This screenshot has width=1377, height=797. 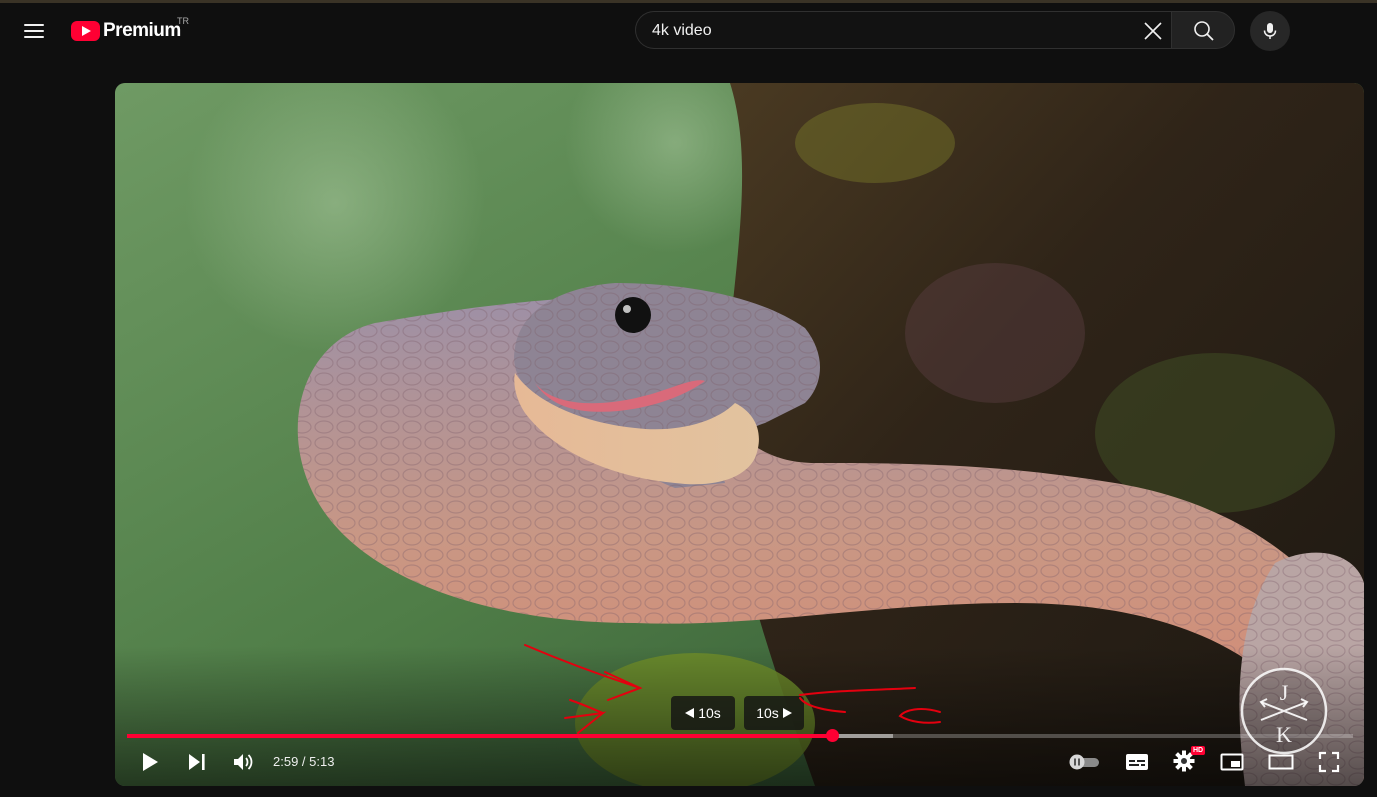 What do you see at coordinates (1284, 711) in the screenshot?
I see `channel-watermark-logo: J K` at bounding box center [1284, 711].